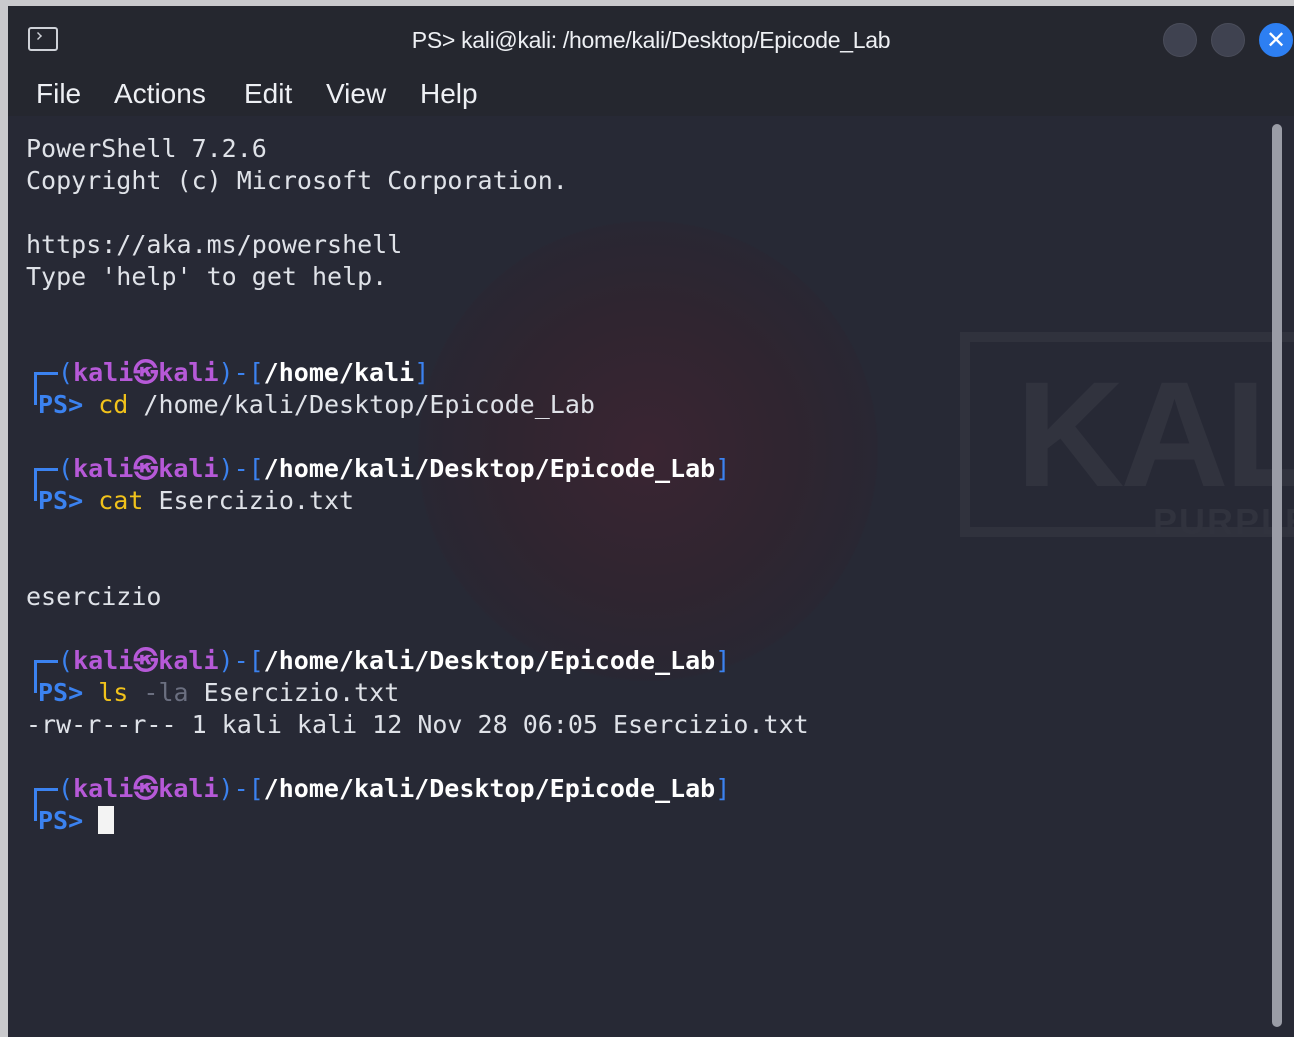 The image size is (1294, 1037). I want to click on prompt-header: (kali㉿kali)-[/home/kali], so click(243, 373).